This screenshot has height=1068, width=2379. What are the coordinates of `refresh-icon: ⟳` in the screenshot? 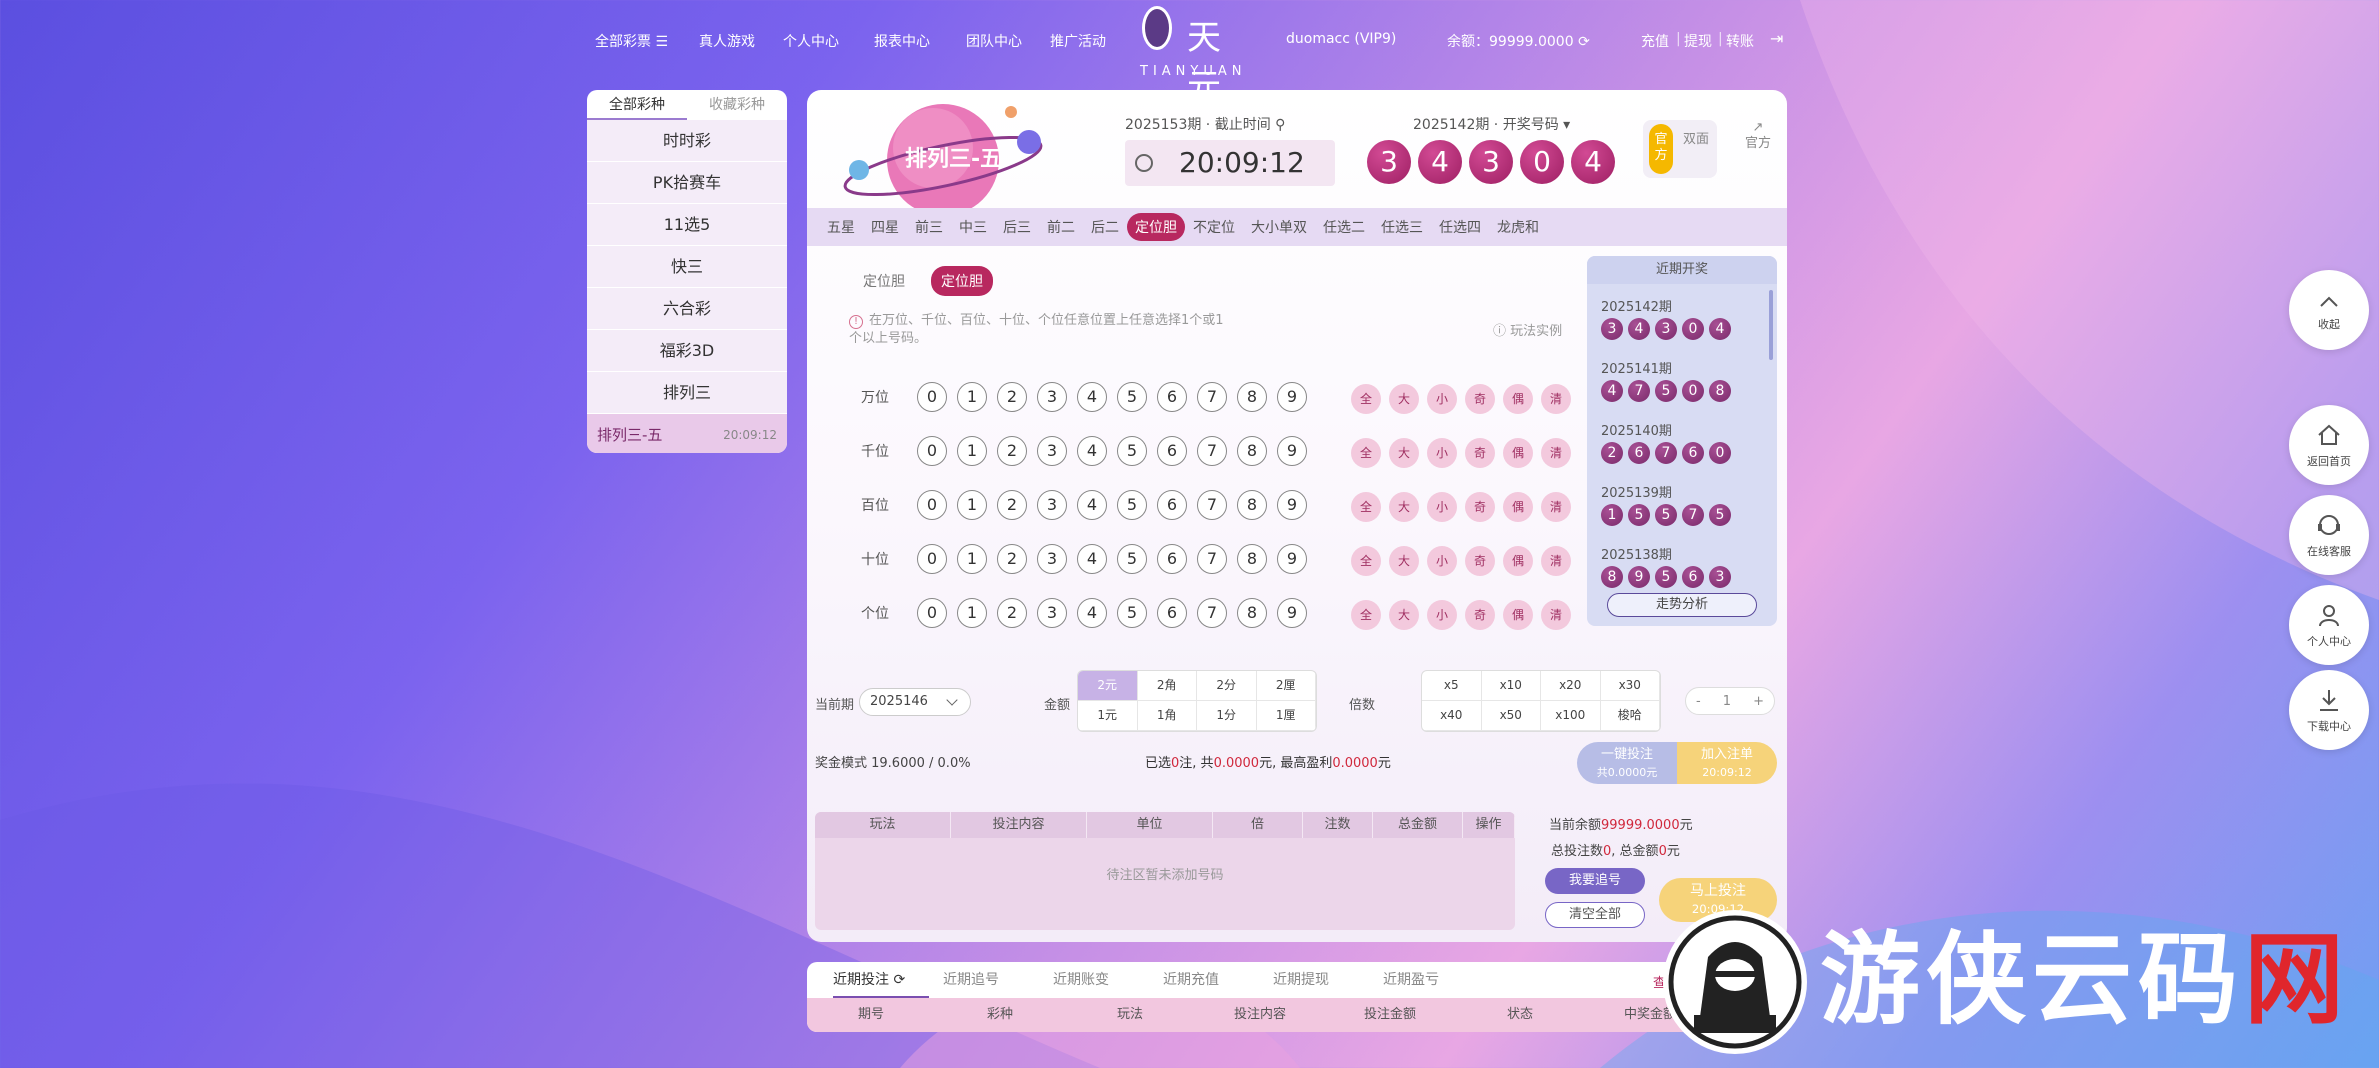 It's located at (899, 980).